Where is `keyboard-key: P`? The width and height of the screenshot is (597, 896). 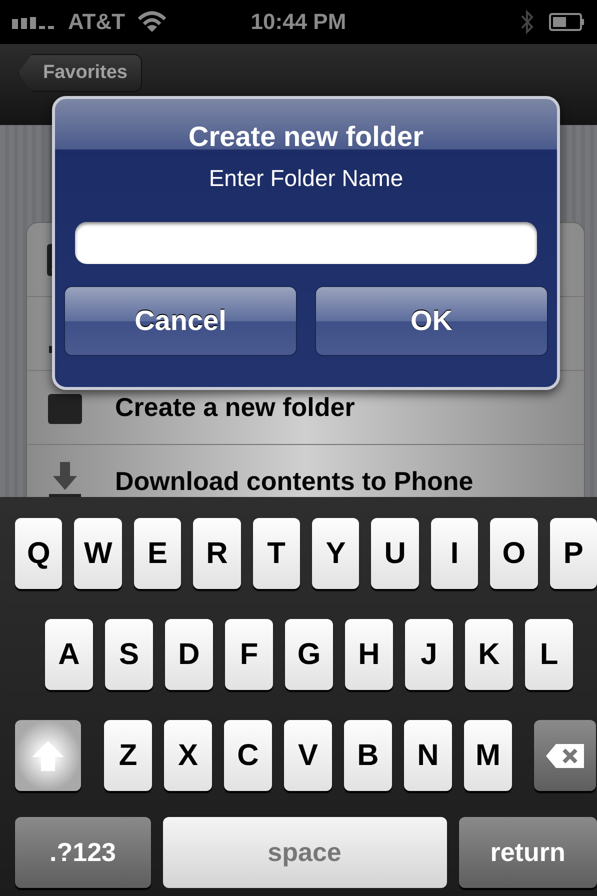
keyboard-key: P is located at coordinates (573, 553).